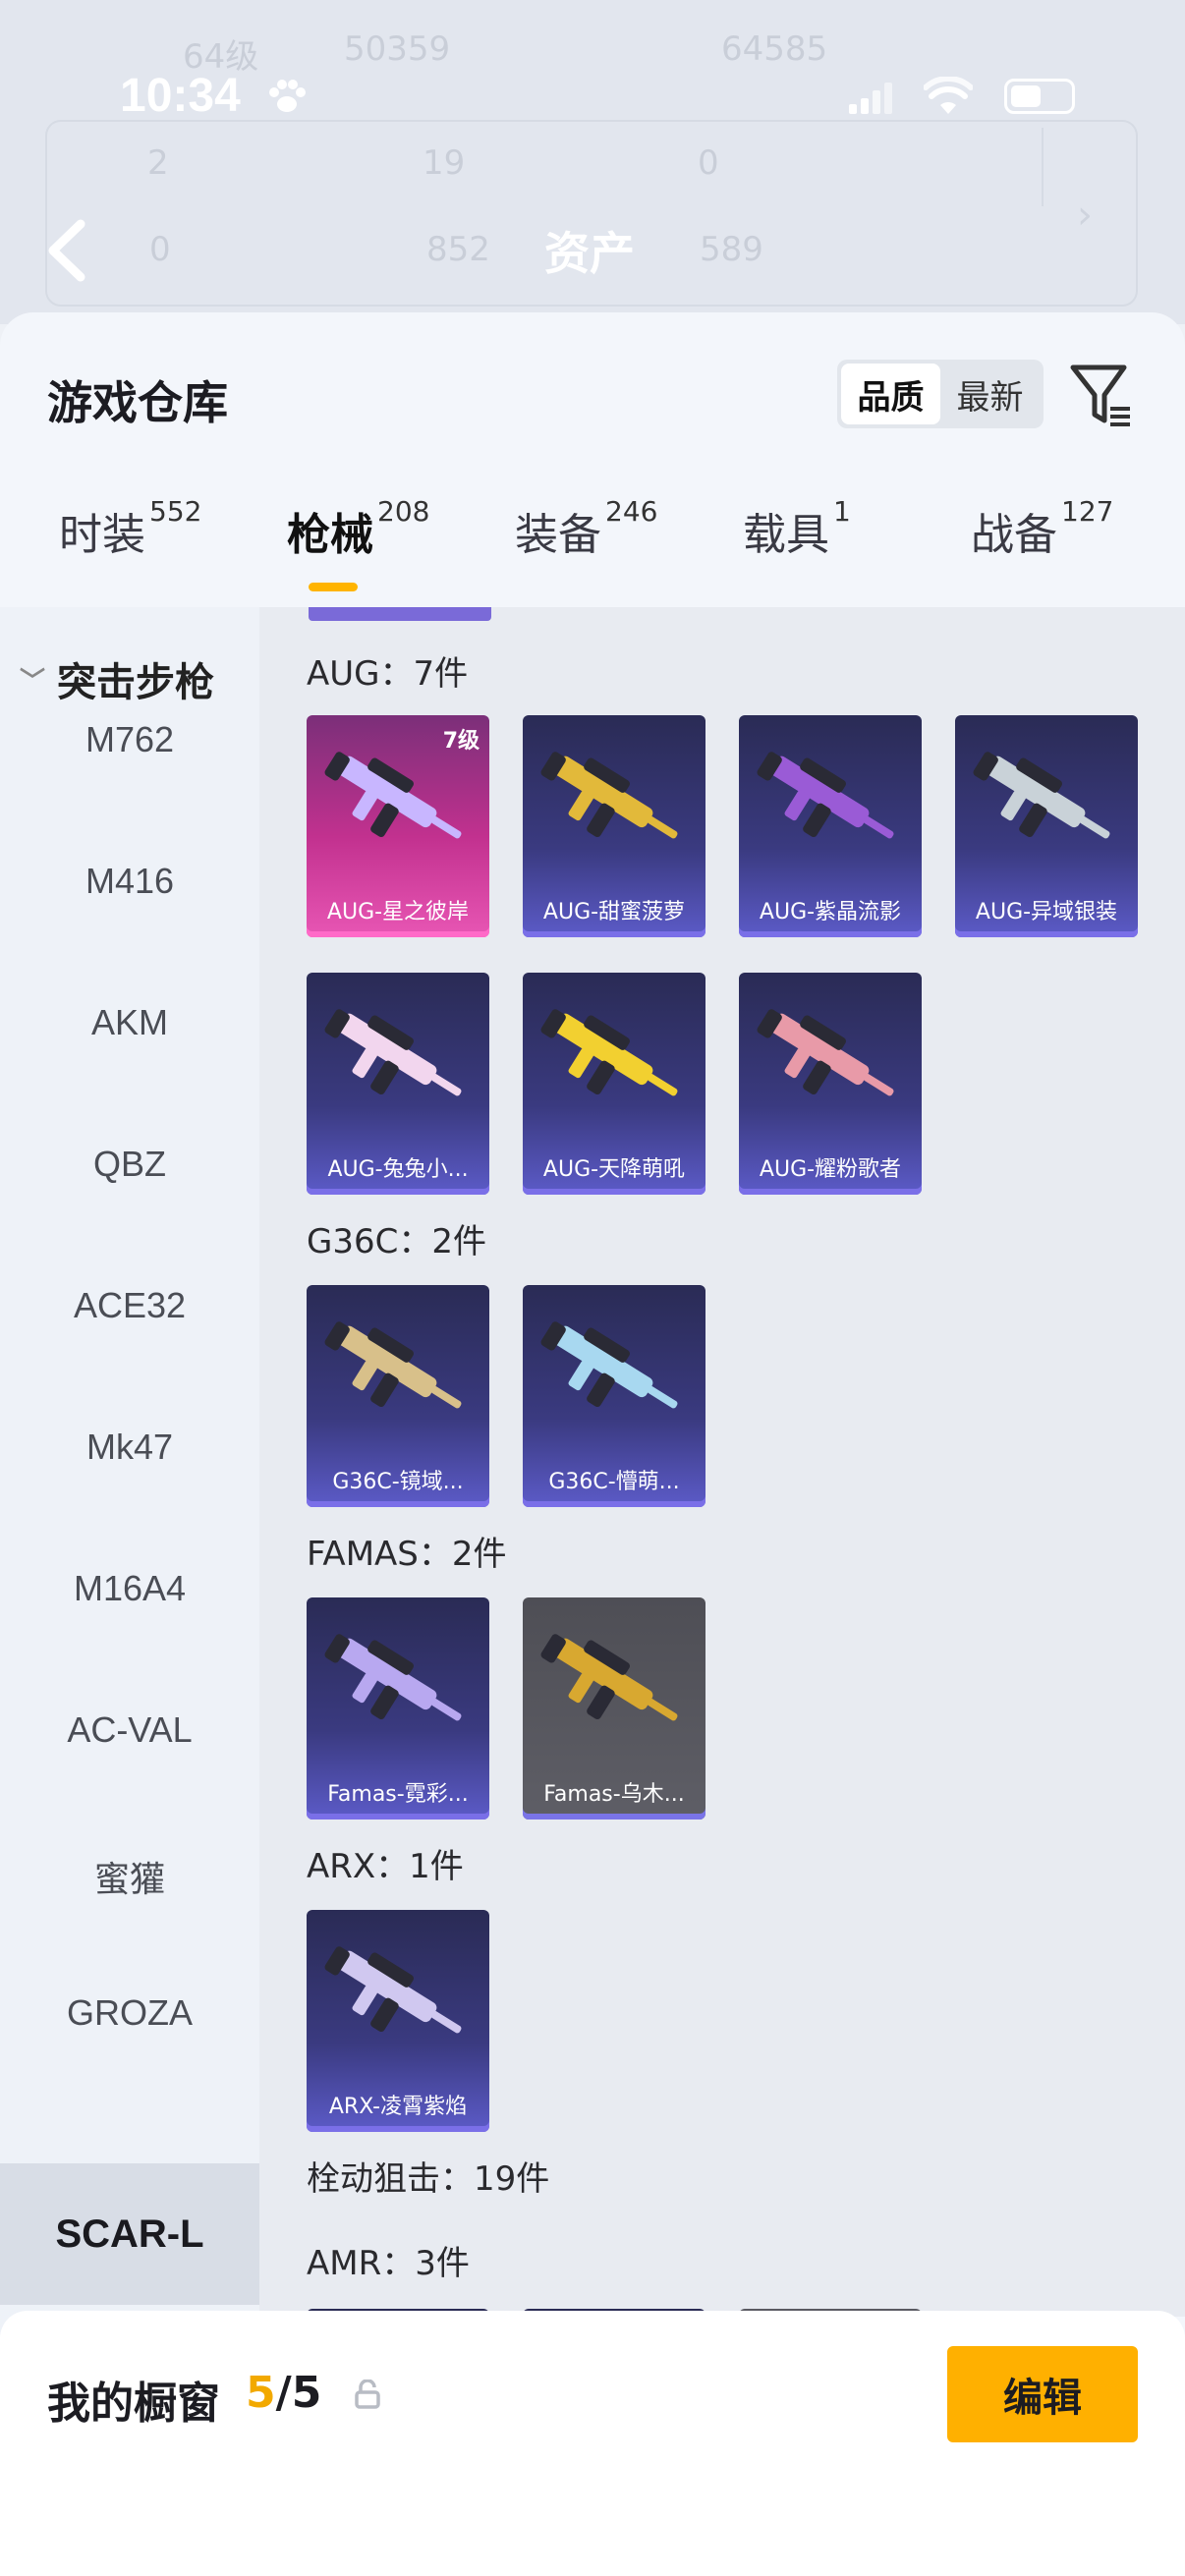 The width and height of the screenshot is (1185, 2576). I want to click on edit-button: 编辑, so click(1042, 2394).